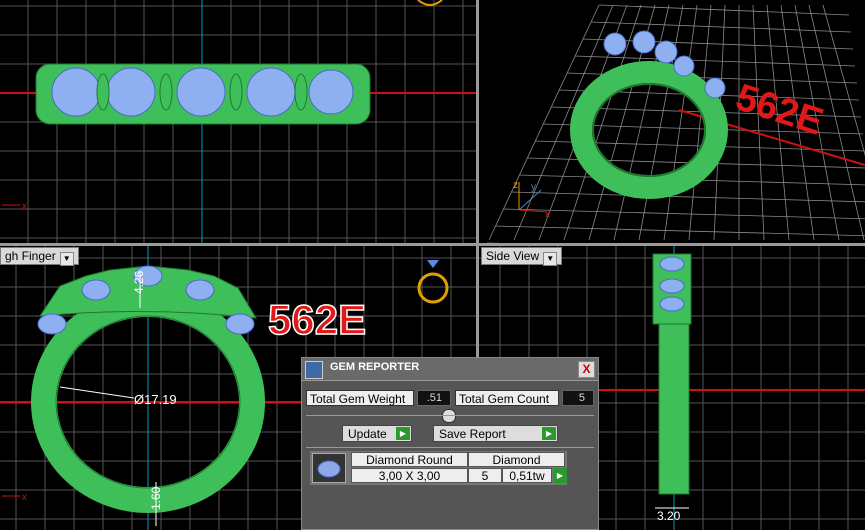  I want to click on viewport-label-text: gh Finger, so click(30, 256).